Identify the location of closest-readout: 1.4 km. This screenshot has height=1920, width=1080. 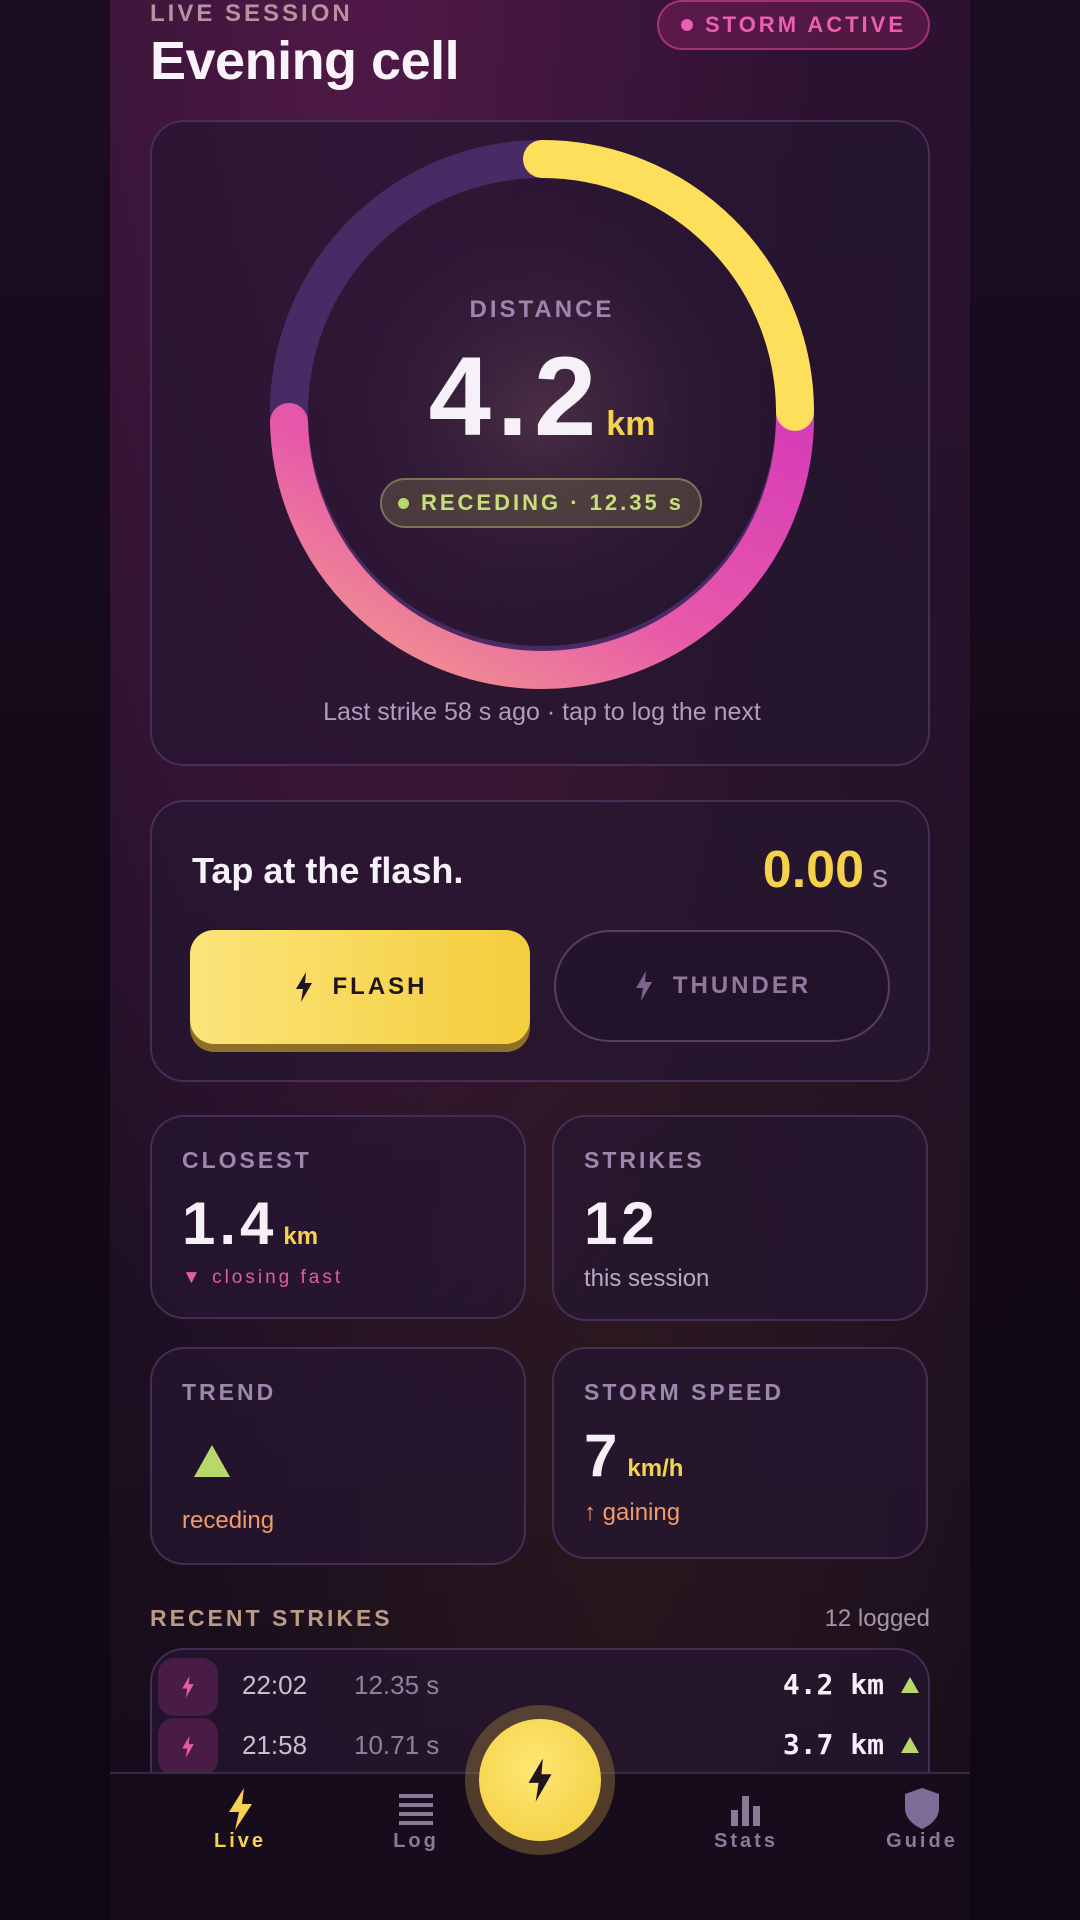
(250, 1223).